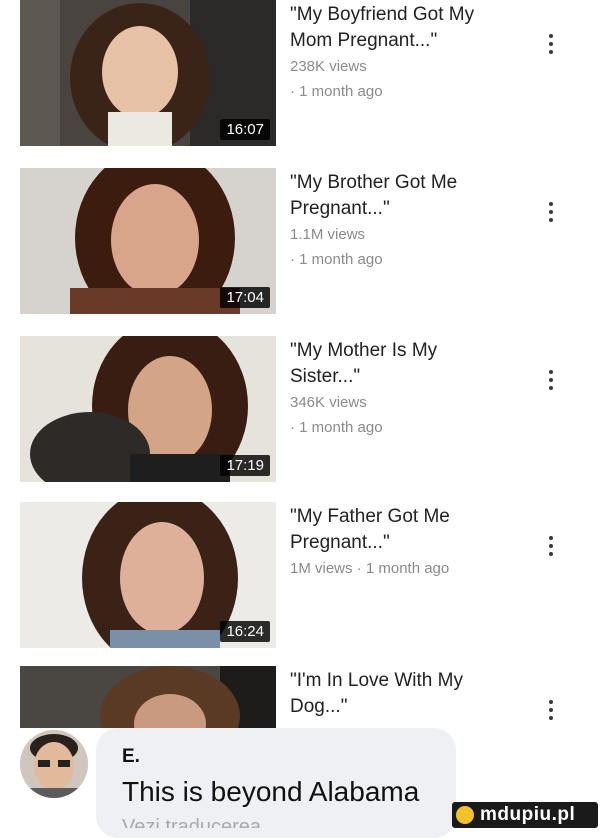 This screenshot has width=600, height=838. What do you see at coordinates (528, 814) in the screenshot?
I see `watermark-text: mdupiu.pl` at bounding box center [528, 814].